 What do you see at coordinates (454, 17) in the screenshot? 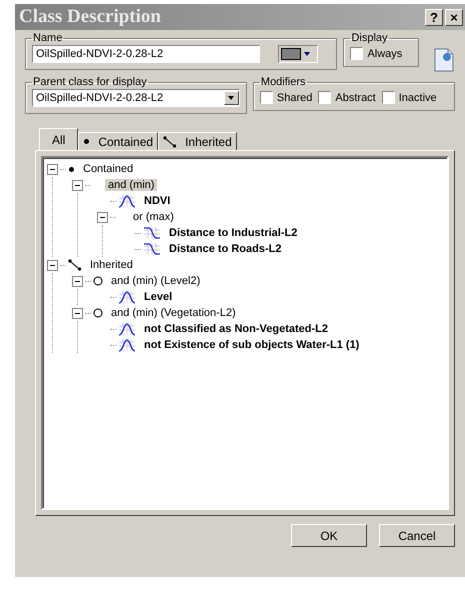
I see `close-button: ×` at bounding box center [454, 17].